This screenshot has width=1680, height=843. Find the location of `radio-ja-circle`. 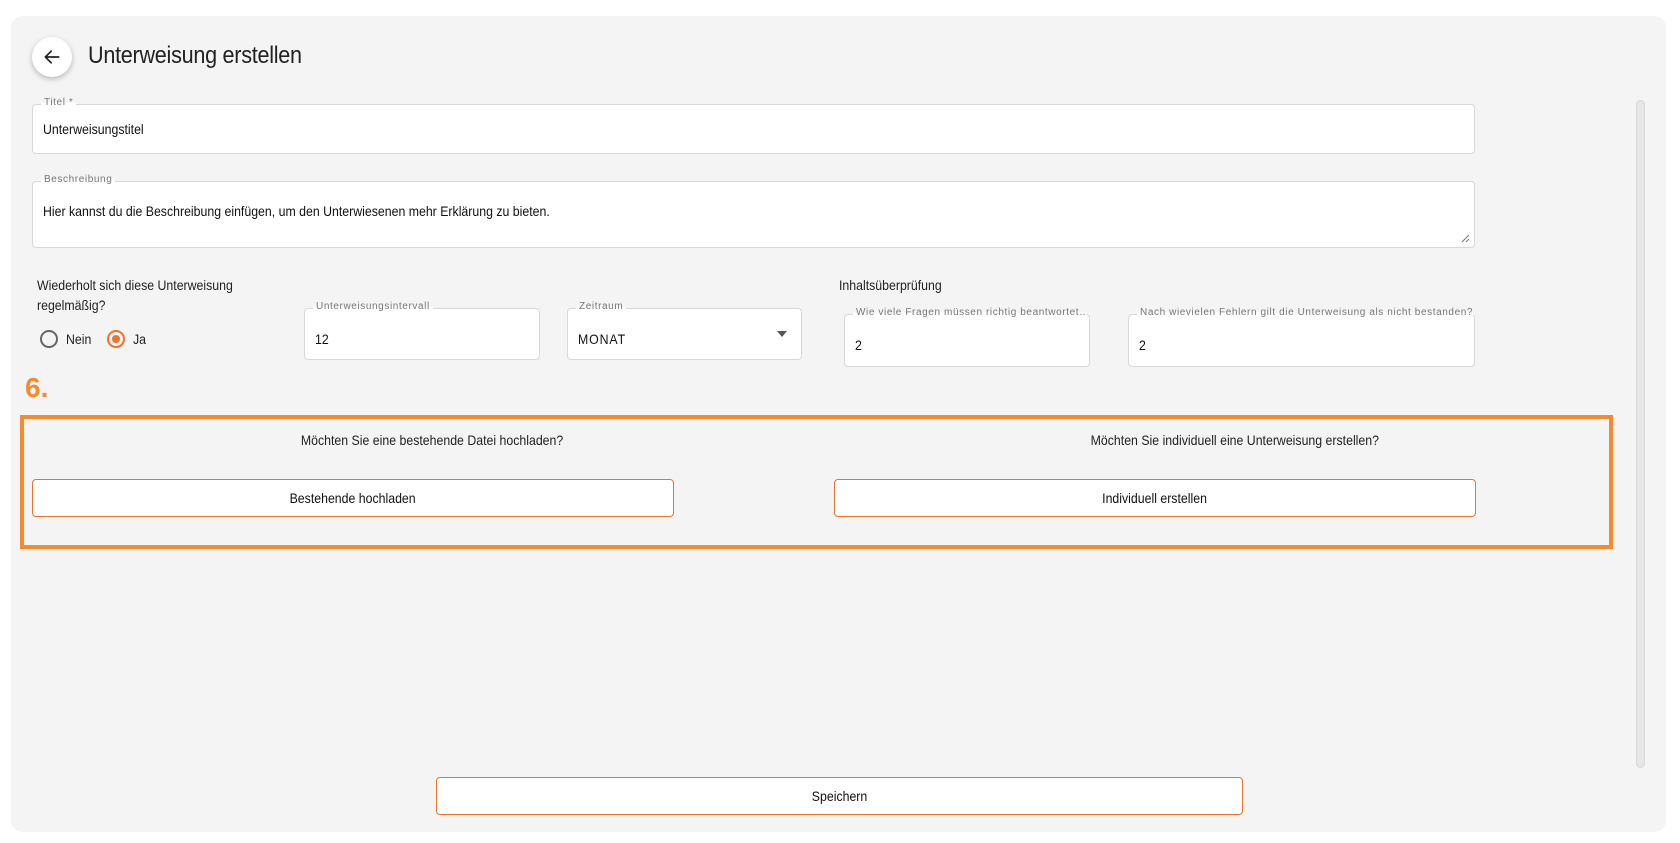

radio-ja-circle is located at coordinates (116, 339).